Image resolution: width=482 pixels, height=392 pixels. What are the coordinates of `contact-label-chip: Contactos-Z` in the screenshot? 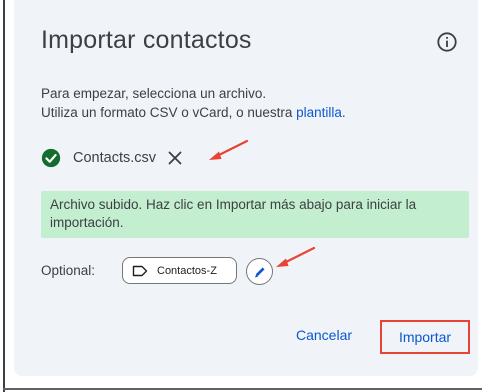 It's located at (179, 270).